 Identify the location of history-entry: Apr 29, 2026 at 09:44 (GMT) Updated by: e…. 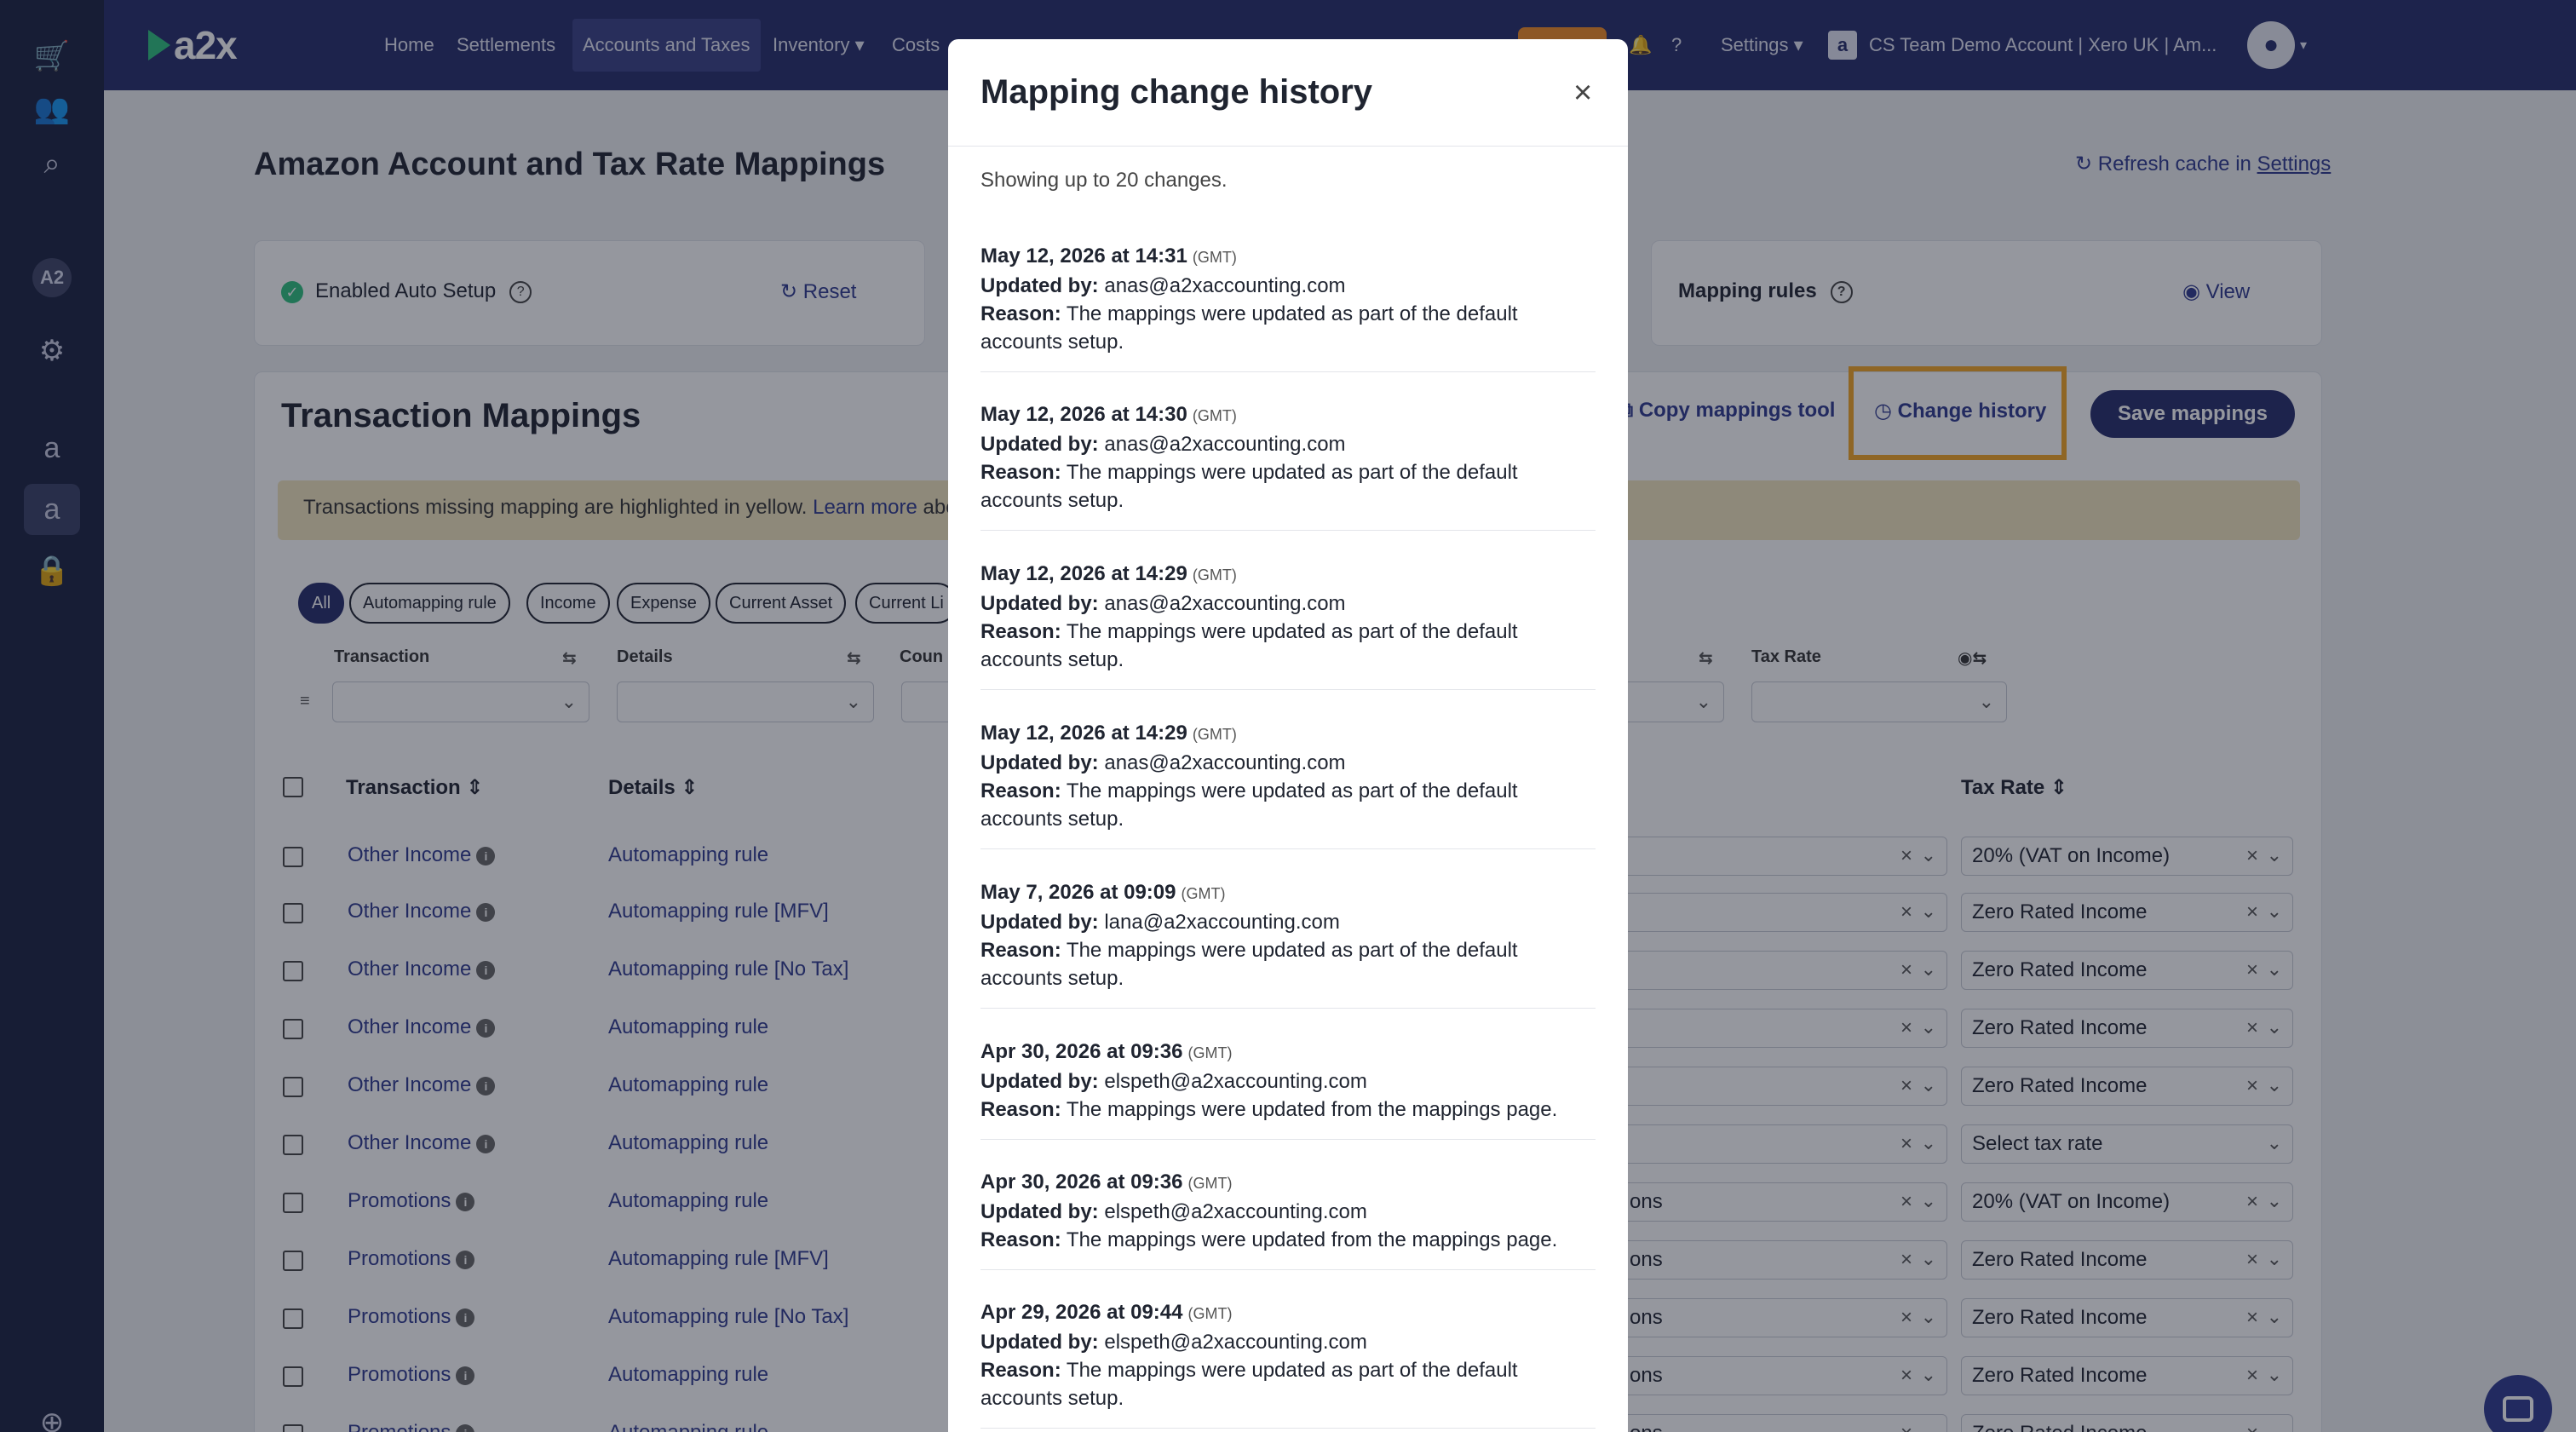
(1288, 1363).